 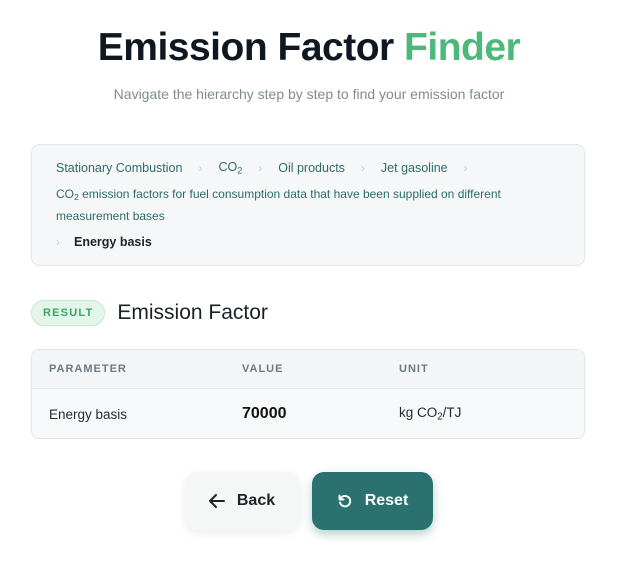 I want to click on title-accent: Finder, so click(x=462, y=47).